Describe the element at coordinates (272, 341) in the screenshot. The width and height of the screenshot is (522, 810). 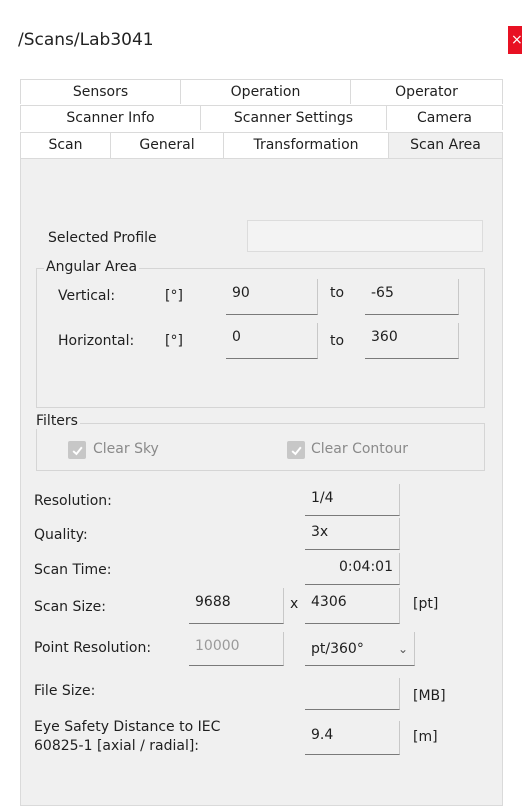
I see `horizontal-from-input: 0` at that location.